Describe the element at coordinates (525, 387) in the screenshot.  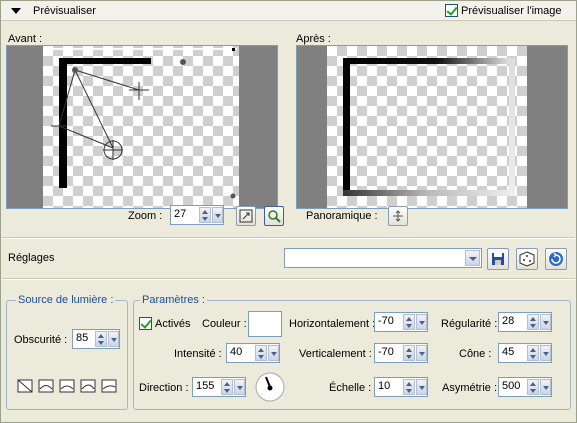
I see `asymmetry-spinbox: 500` at that location.